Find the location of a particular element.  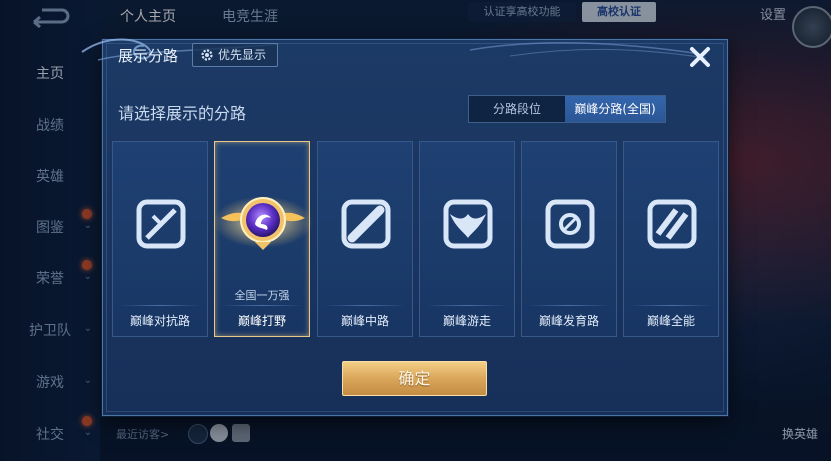

lane-card-clash: 巅峰对抗路 is located at coordinates (160, 239).